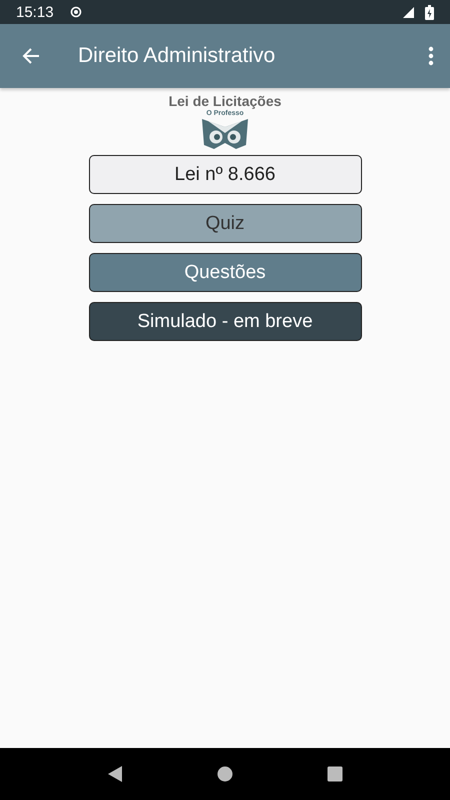  I want to click on menu-button: Quiz, so click(225, 223).